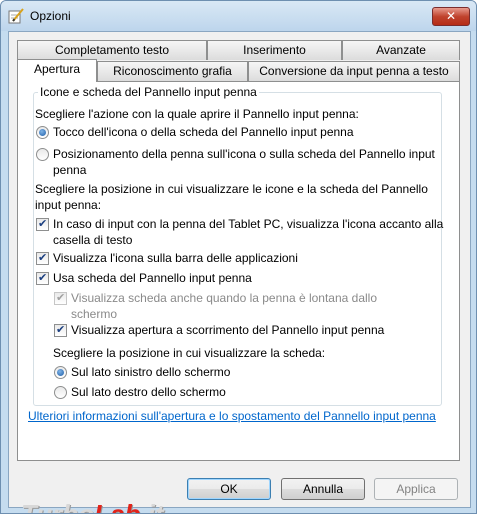 The height and width of the screenshot is (514, 477). I want to click on radio-tap-icon, so click(42, 132).